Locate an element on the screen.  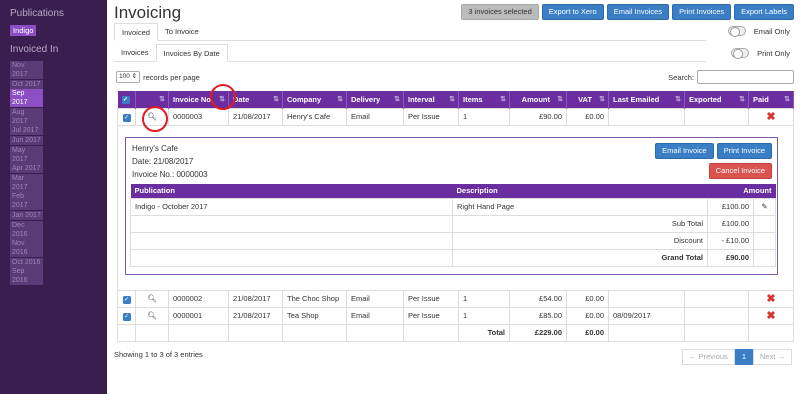
sidebar-month-item: May 2017 is located at coordinates (26, 154).